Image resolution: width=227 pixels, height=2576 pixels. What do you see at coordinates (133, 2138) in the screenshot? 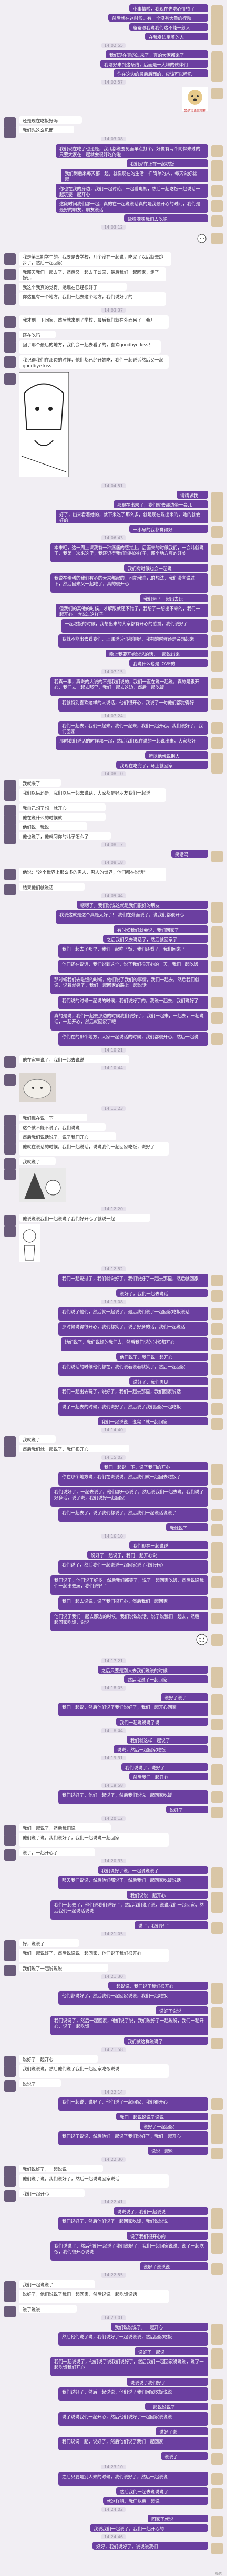
I see `message-bubble: 我们说了说说，然后他们一起说了我们说好了，我们一起开心` at bounding box center [133, 2138].